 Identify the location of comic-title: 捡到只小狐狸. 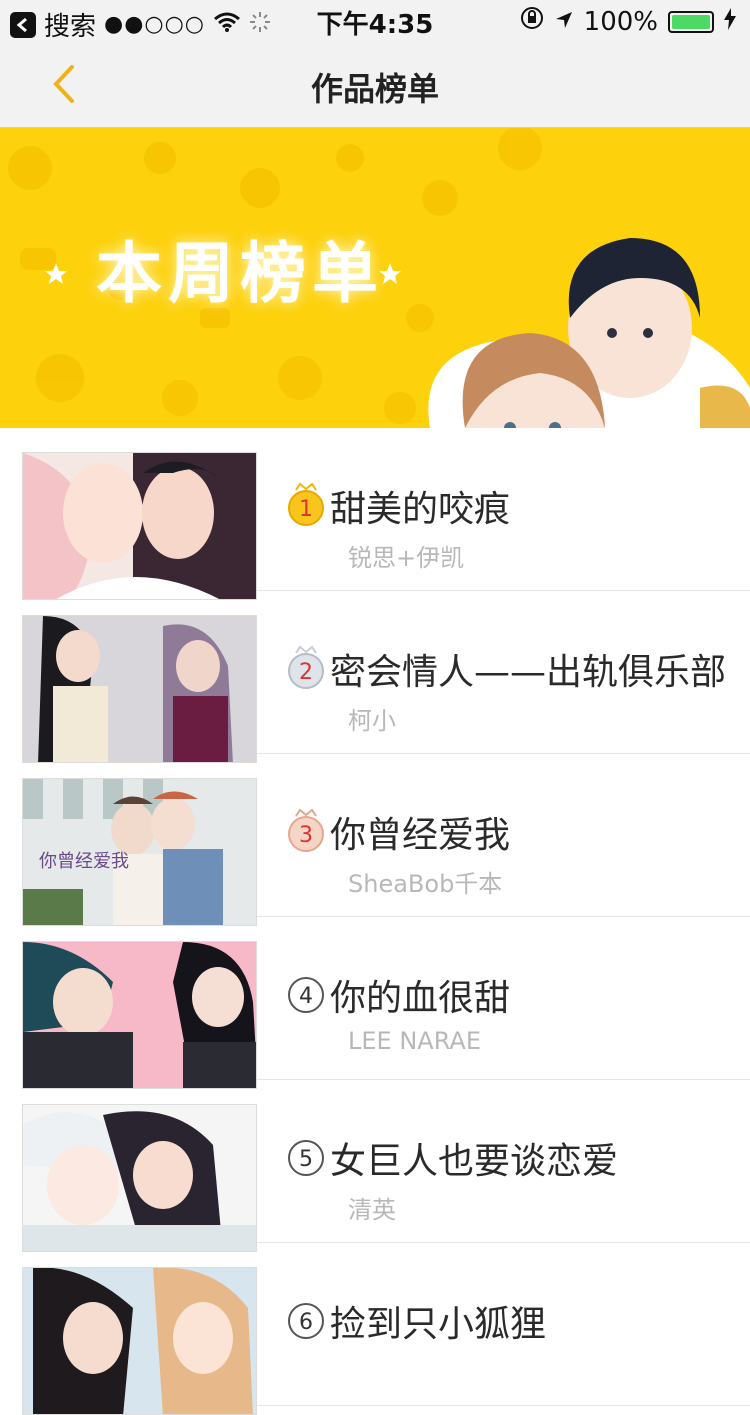
(438, 1321).